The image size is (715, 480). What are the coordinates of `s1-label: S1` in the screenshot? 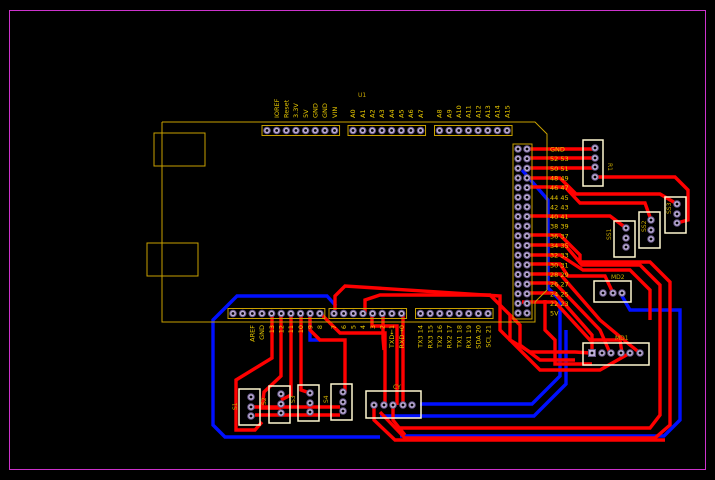 It's located at (235, 406).